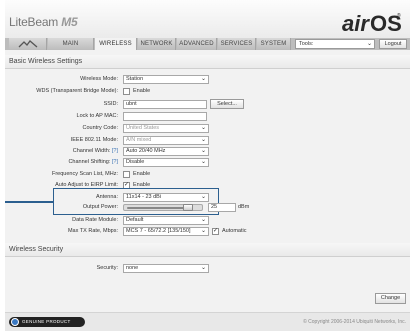  I want to click on channel-shifting-help-link: [?], so click(115, 162).